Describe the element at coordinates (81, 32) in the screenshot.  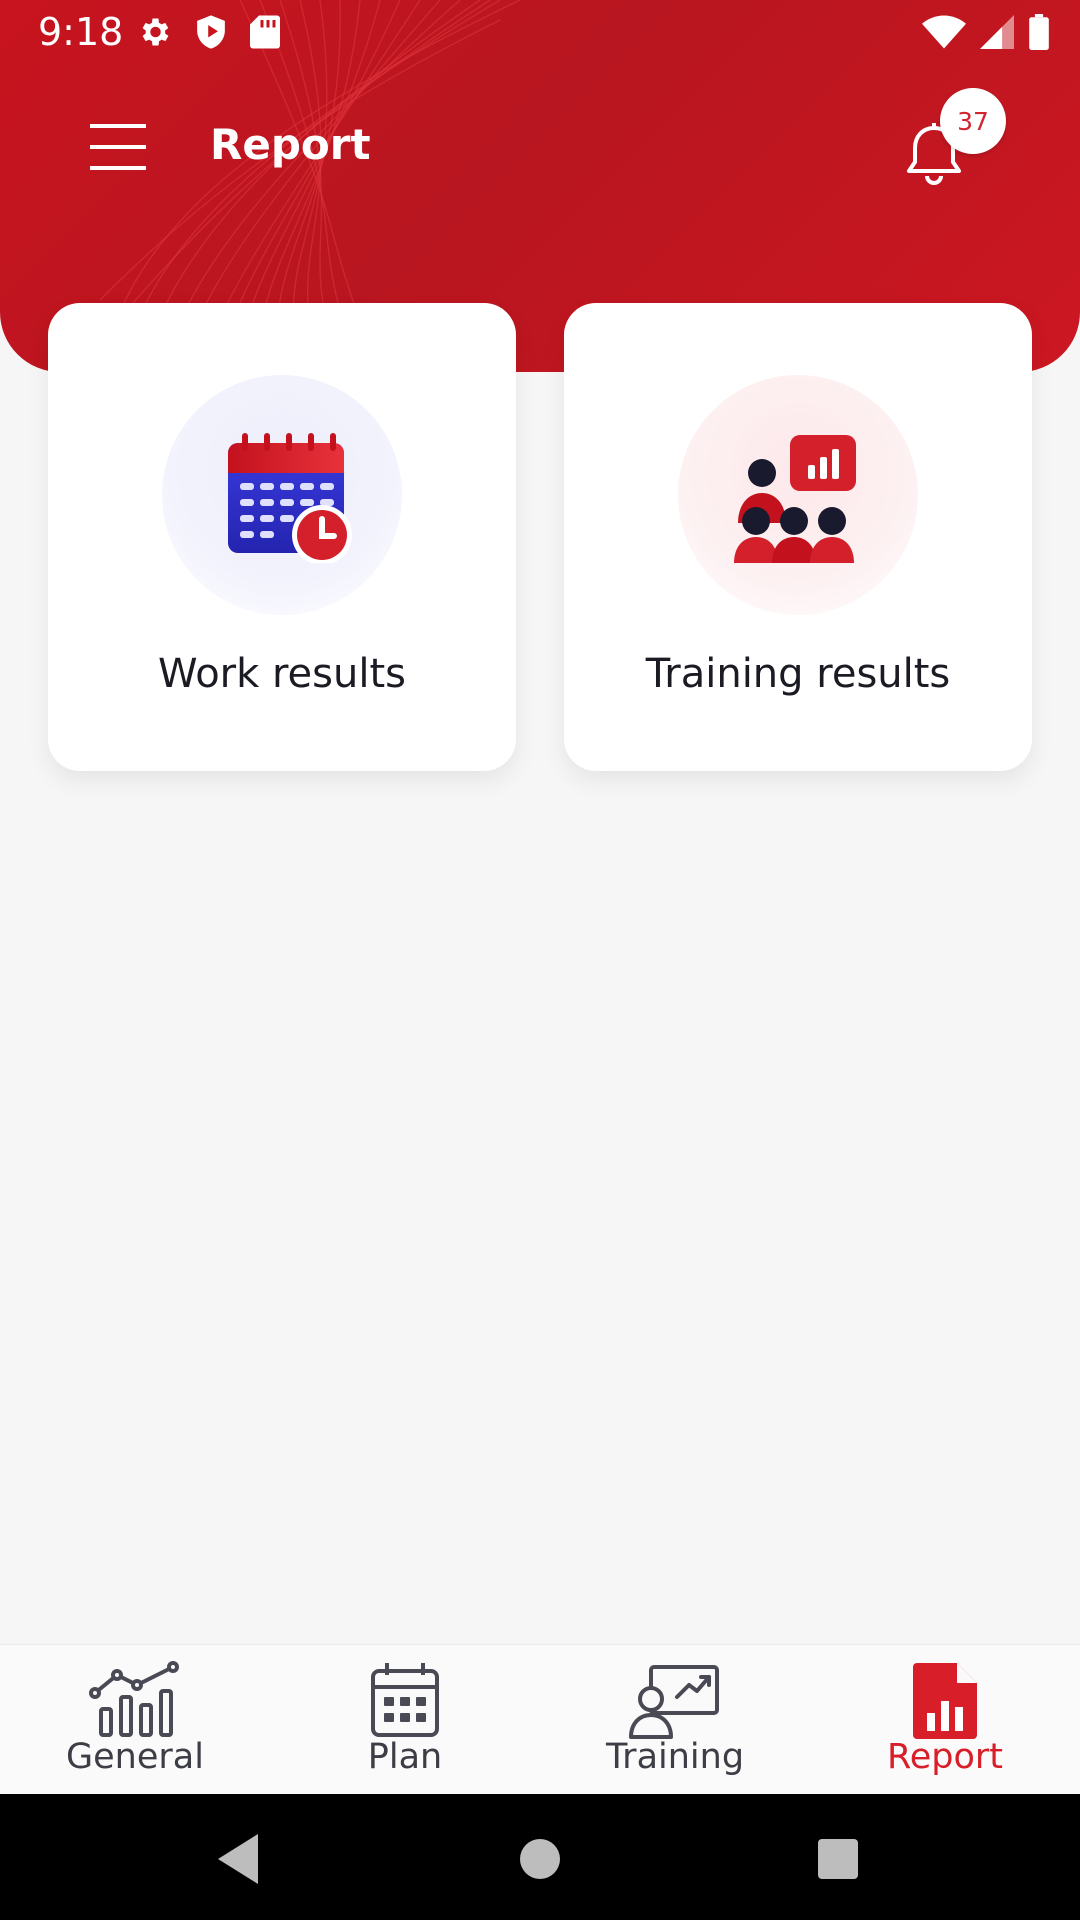
I see `status-time: 9:18` at that location.